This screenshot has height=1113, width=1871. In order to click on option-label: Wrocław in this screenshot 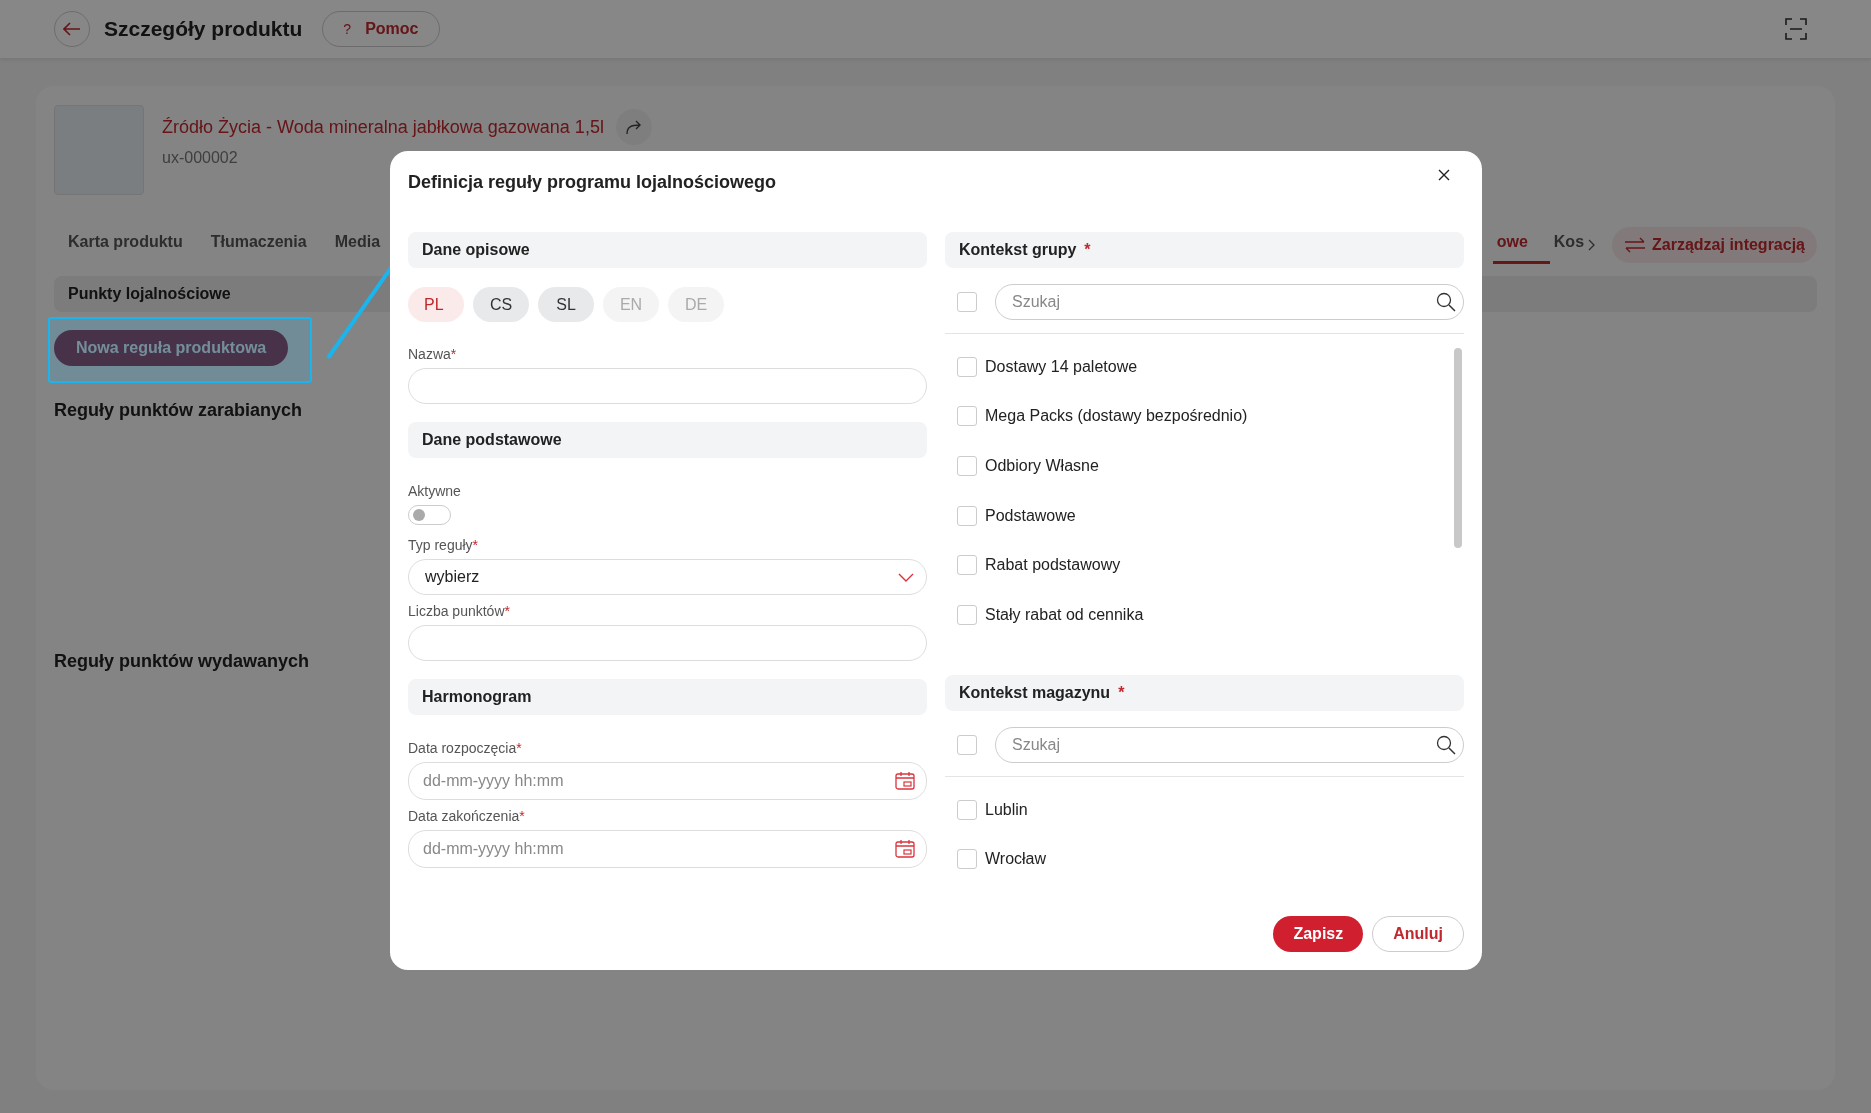, I will do `click(1016, 859)`.